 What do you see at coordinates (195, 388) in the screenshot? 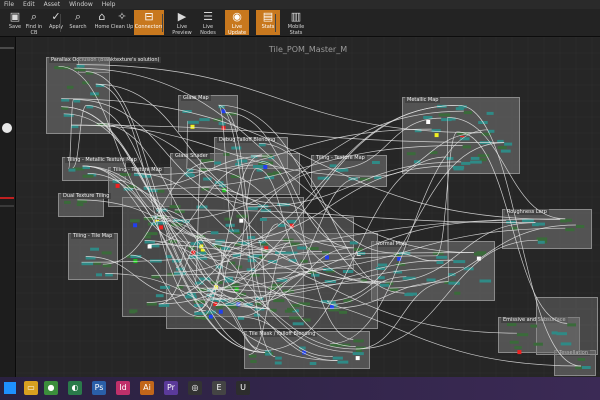
I see `app-icon-2: ◎` at bounding box center [195, 388].